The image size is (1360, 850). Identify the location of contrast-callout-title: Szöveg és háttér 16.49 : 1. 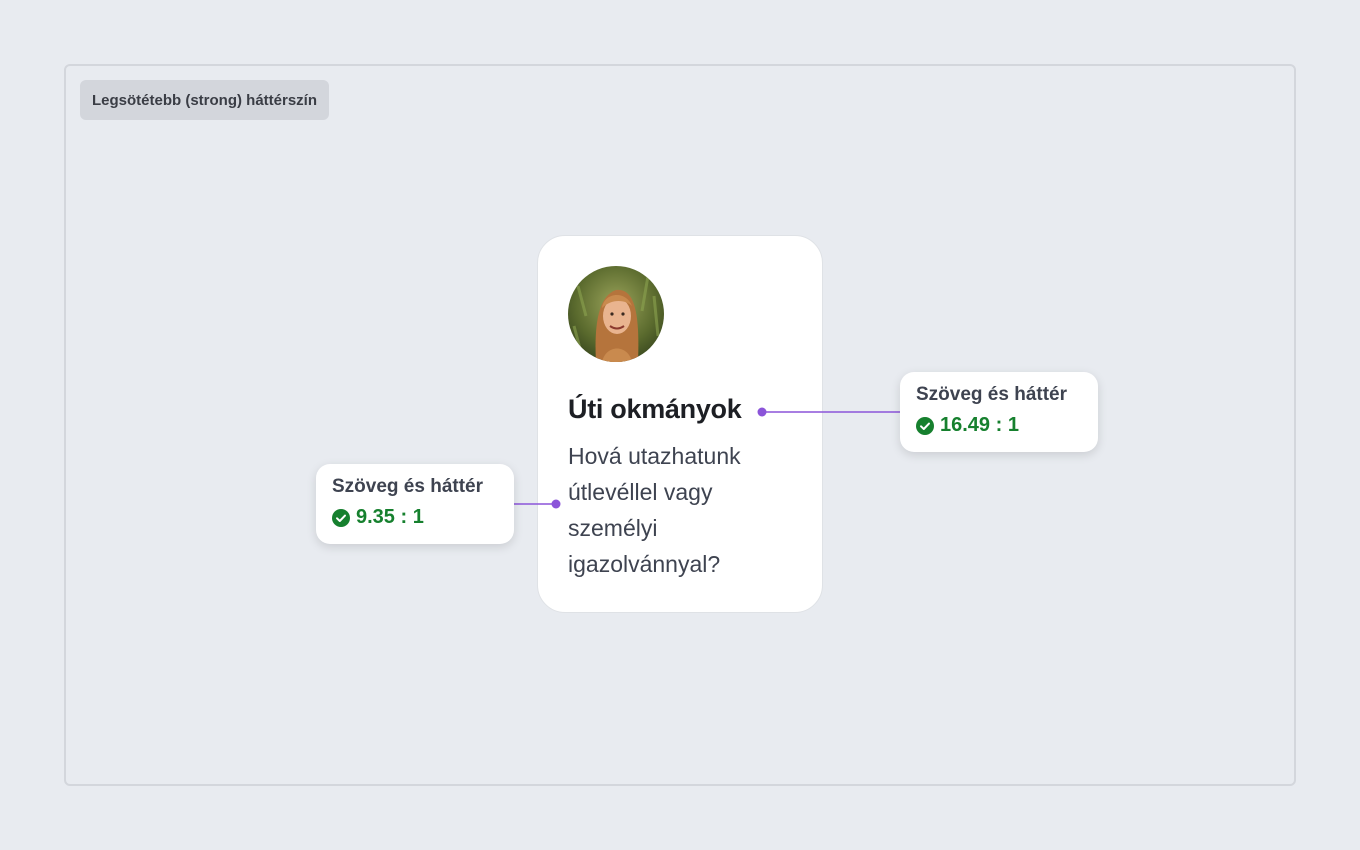
(999, 412).